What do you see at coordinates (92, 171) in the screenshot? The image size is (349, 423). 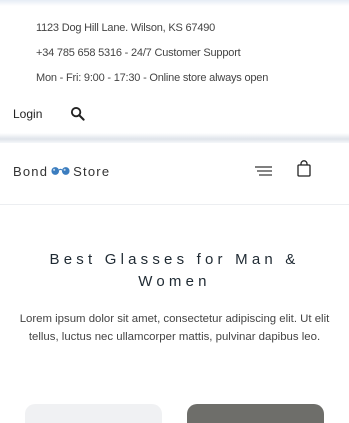 I see `logo-text-right: Store` at bounding box center [92, 171].